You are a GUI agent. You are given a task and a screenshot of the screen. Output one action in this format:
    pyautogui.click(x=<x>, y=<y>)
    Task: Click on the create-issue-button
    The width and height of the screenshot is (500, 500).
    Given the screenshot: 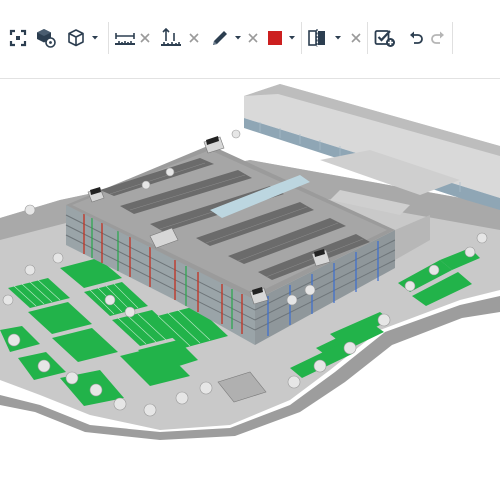 What is the action you would take?
    pyautogui.click(x=385, y=38)
    